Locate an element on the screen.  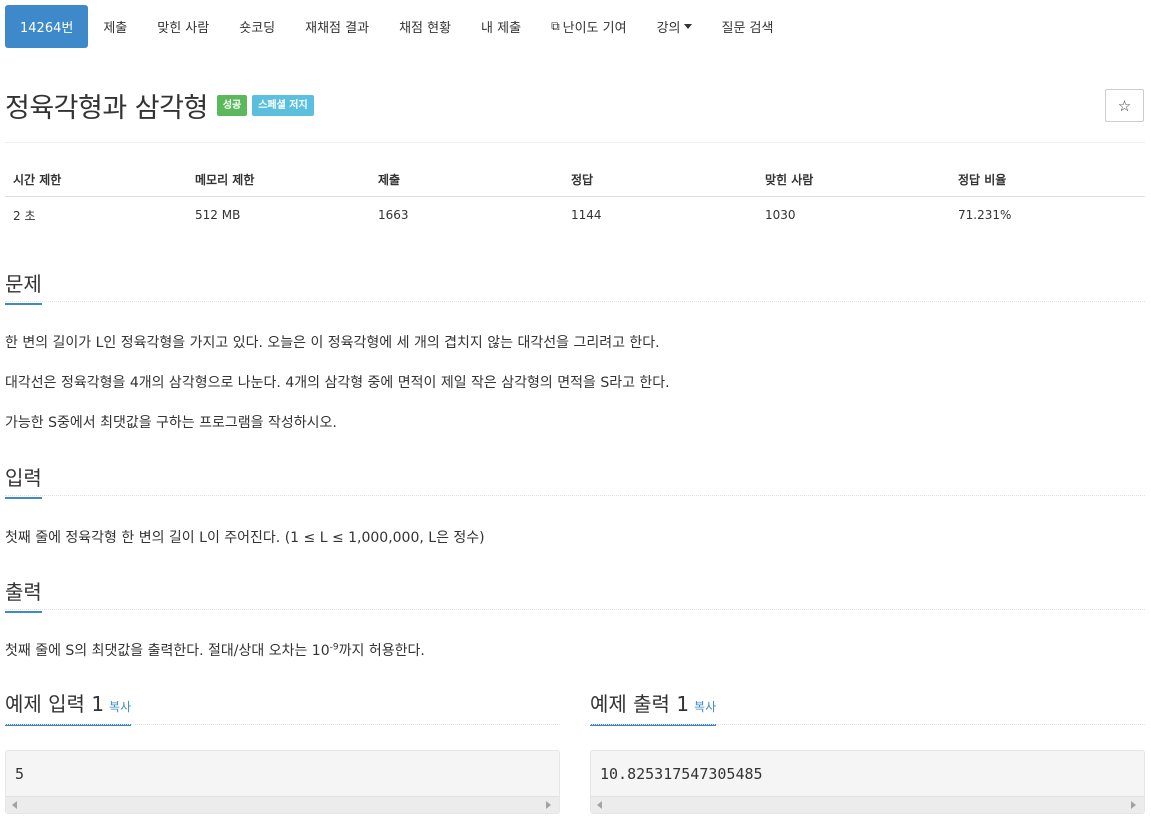
header-accepted: 정답 is located at coordinates (582, 180).